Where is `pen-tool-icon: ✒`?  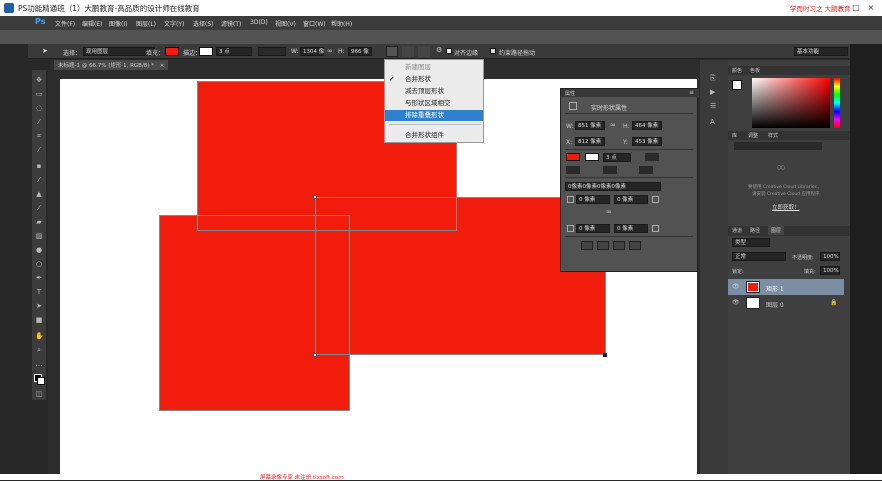 pen-tool-icon: ✒ is located at coordinates (39, 278).